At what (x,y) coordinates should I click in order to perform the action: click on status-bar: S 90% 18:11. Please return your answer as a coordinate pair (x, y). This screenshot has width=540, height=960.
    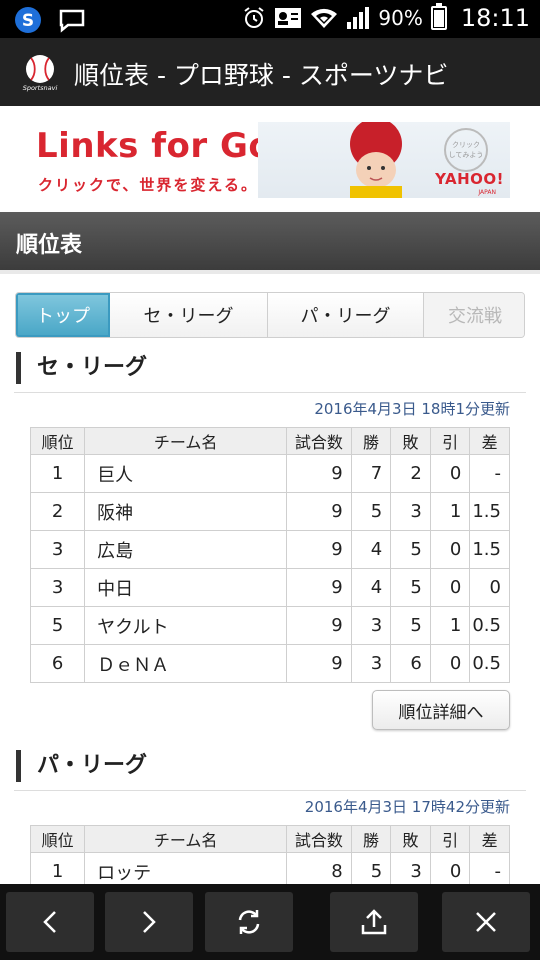
    Looking at the image, I should click on (270, 19).